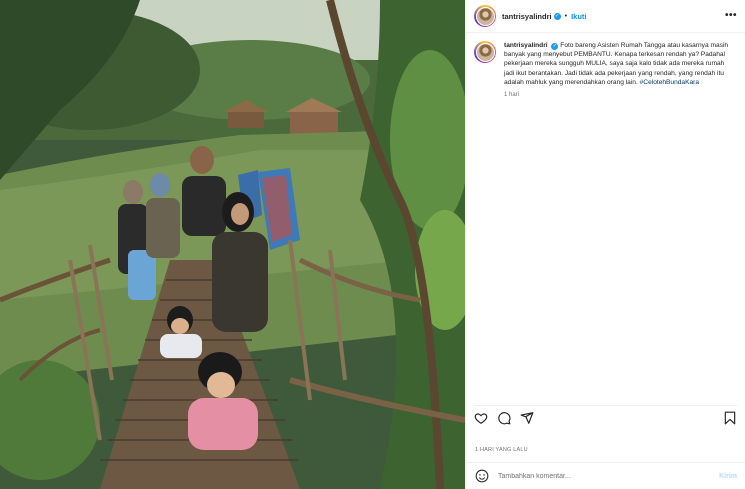  Describe the element at coordinates (578, 16) in the screenshot. I see `follow-button: Ikuti` at that location.